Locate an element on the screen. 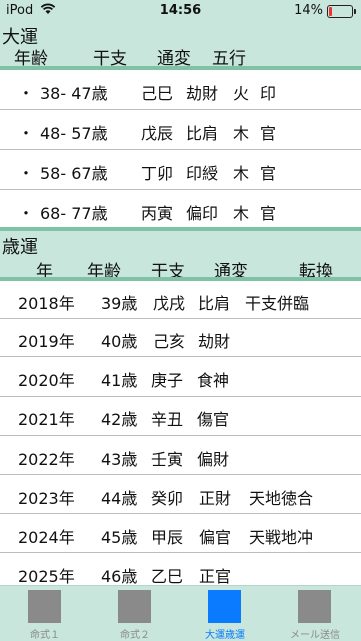 Image resolution: width=361 pixels, height=641 pixels. saiun-row: 2025年 46歳 乙巳 正官 is located at coordinates (180, 569).